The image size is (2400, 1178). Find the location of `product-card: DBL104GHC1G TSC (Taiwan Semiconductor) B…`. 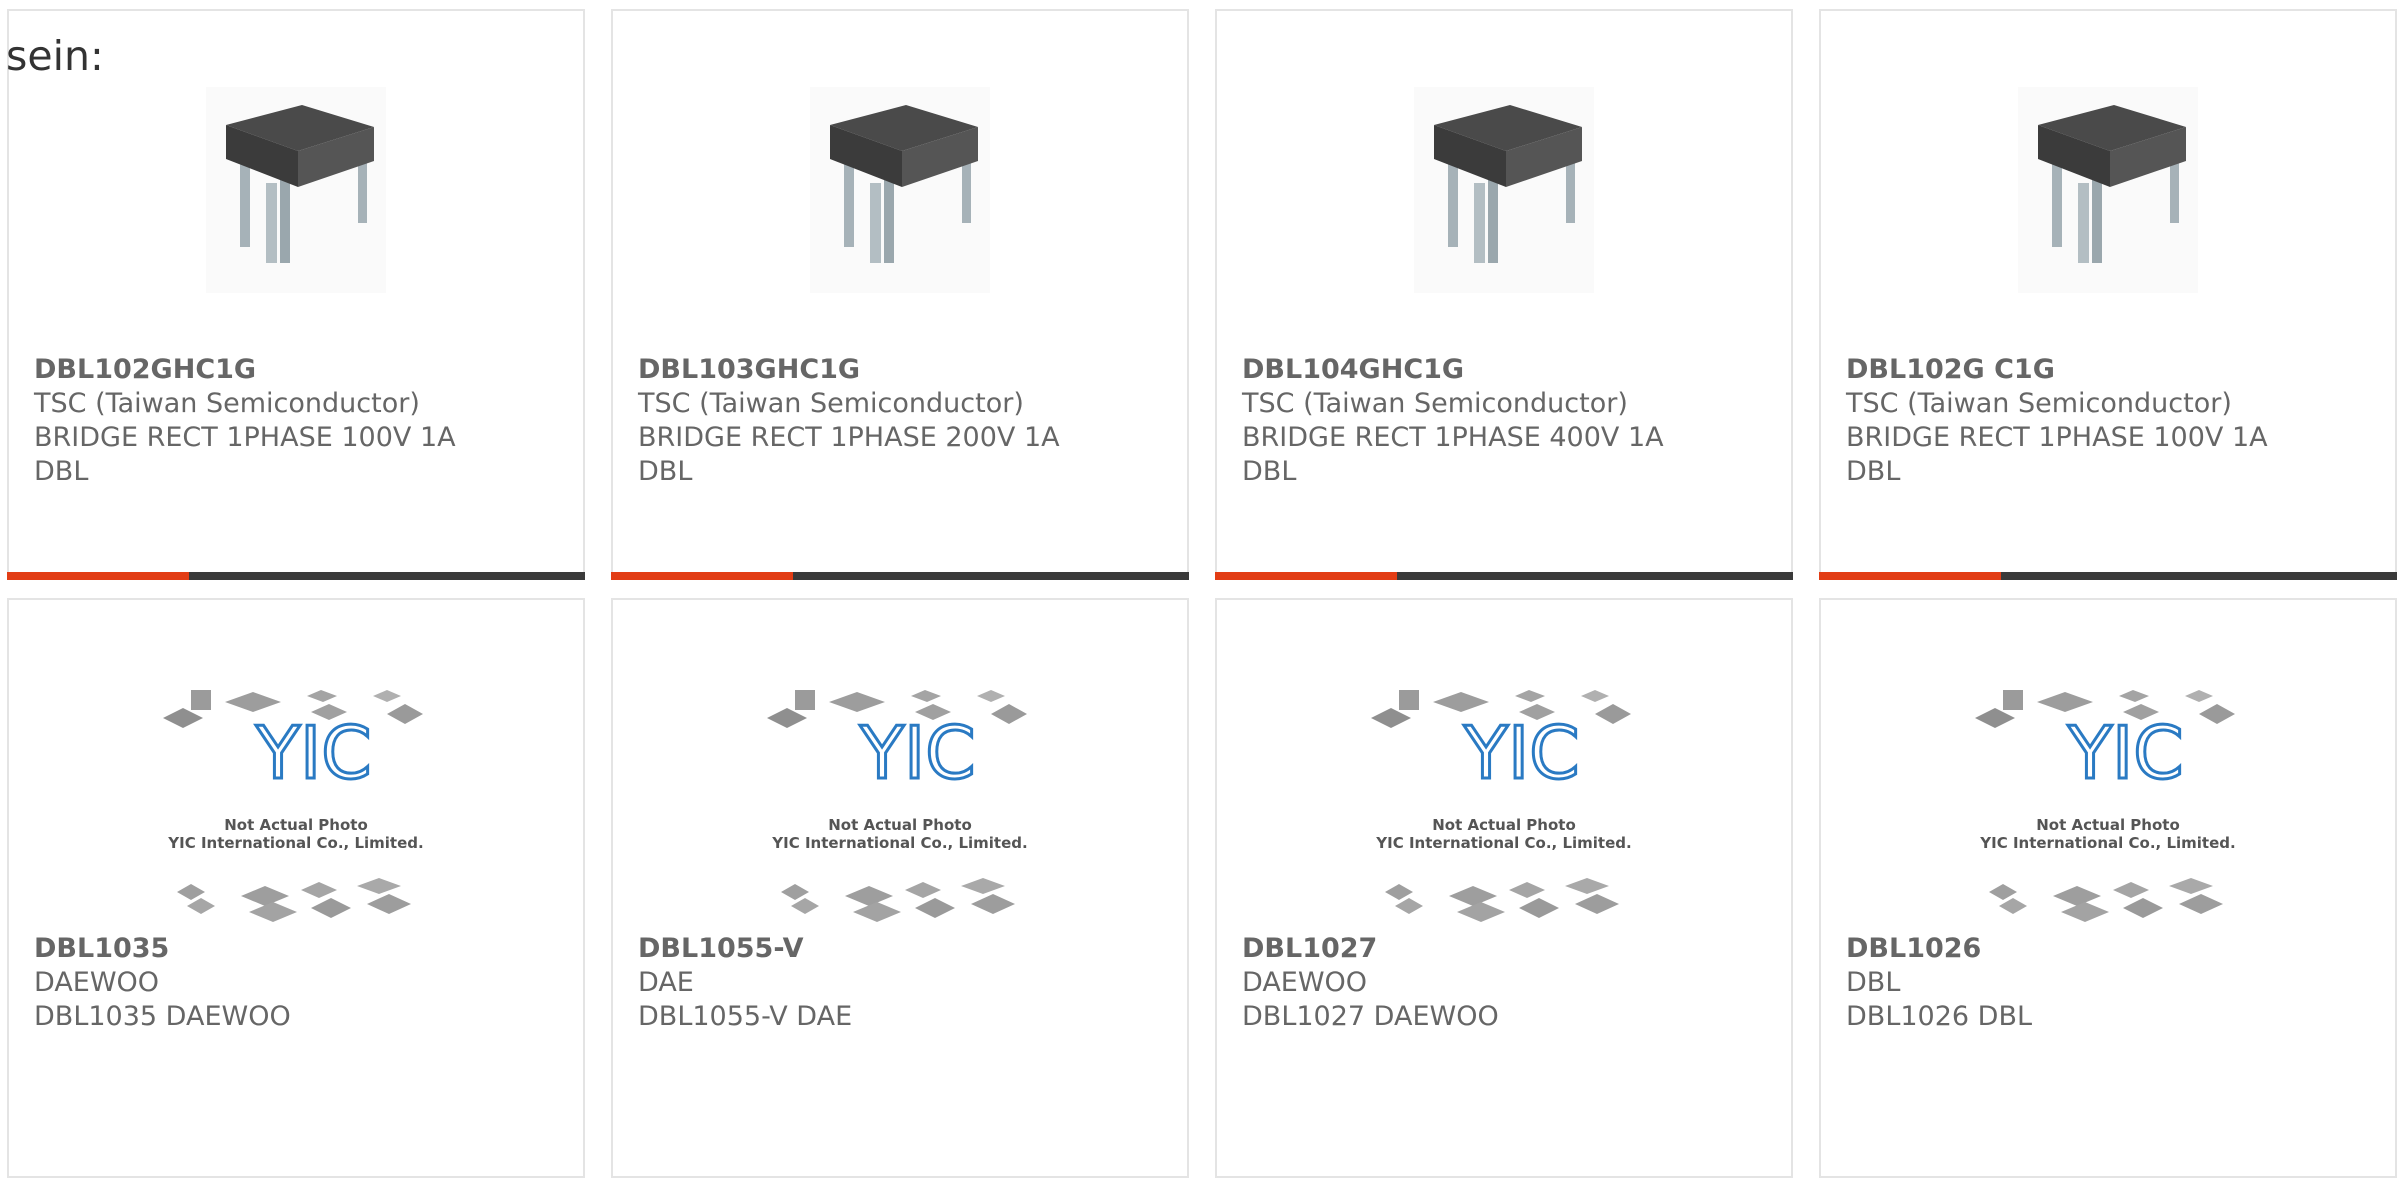

product-card: DBL104GHC1G TSC (Taiwan Semiconductor) B… is located at coordinates (1504, 294).